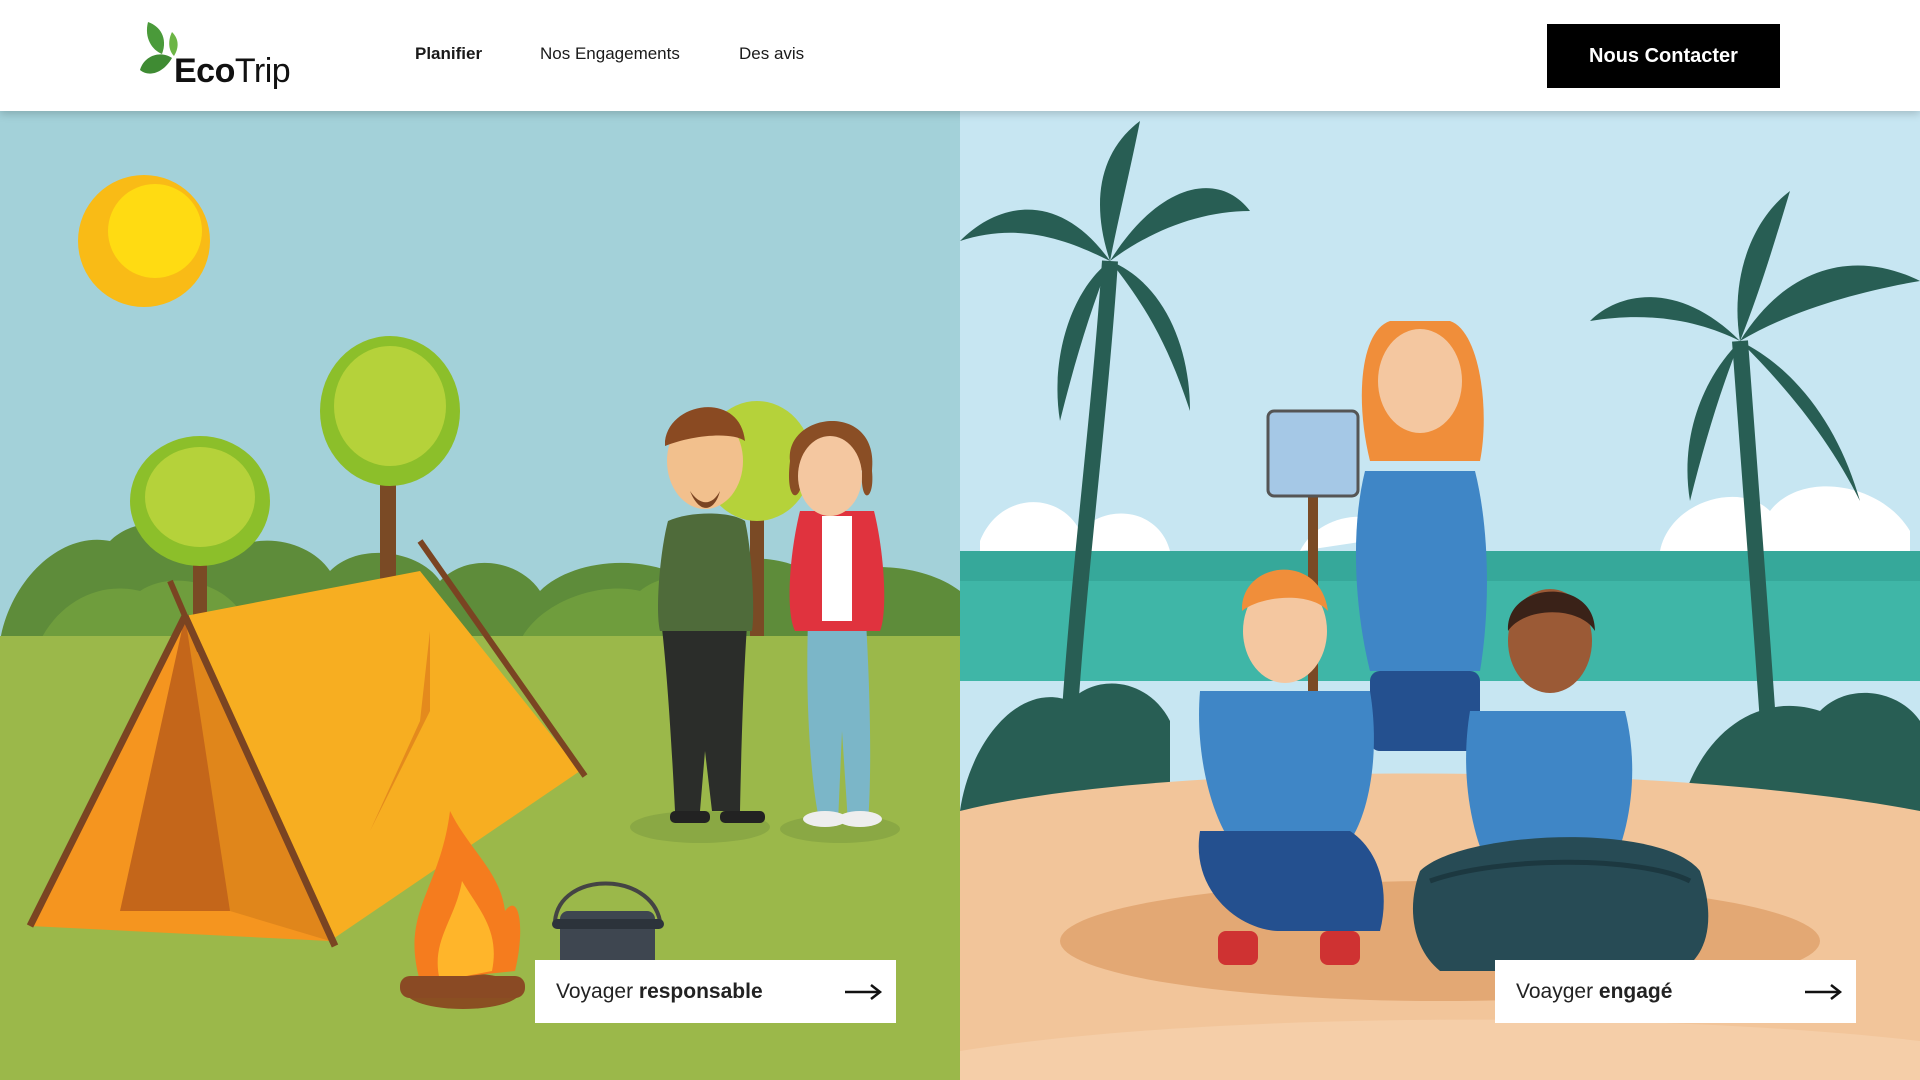 This screenshot has width=1920, height=1080. I want to click on nav-item-des-avis: Des avis, so click(771, 54).